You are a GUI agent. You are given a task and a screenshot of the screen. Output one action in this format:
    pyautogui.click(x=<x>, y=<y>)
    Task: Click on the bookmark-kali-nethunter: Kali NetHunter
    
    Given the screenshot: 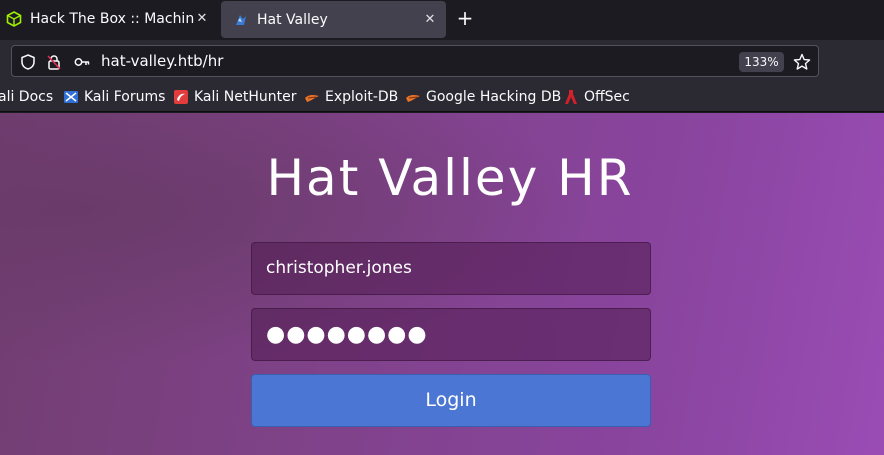 What is the action you would take?
    pyautogui.click(x=234, y=97)
    